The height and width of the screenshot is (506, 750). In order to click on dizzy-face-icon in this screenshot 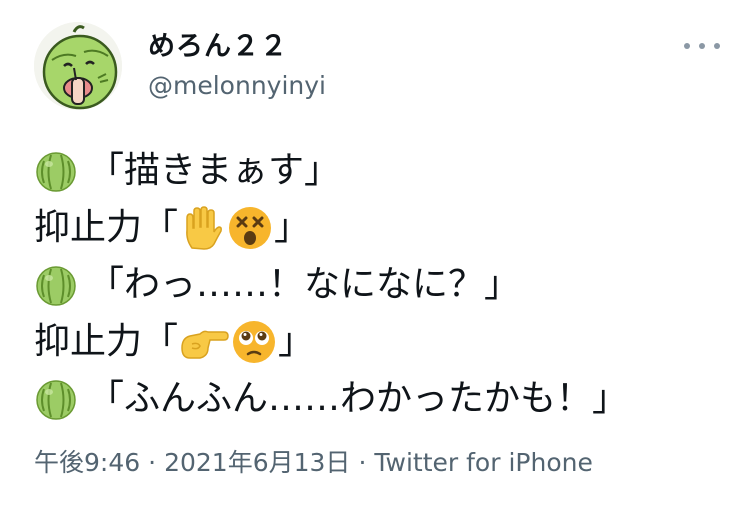, I will do `click(250, 228)`.